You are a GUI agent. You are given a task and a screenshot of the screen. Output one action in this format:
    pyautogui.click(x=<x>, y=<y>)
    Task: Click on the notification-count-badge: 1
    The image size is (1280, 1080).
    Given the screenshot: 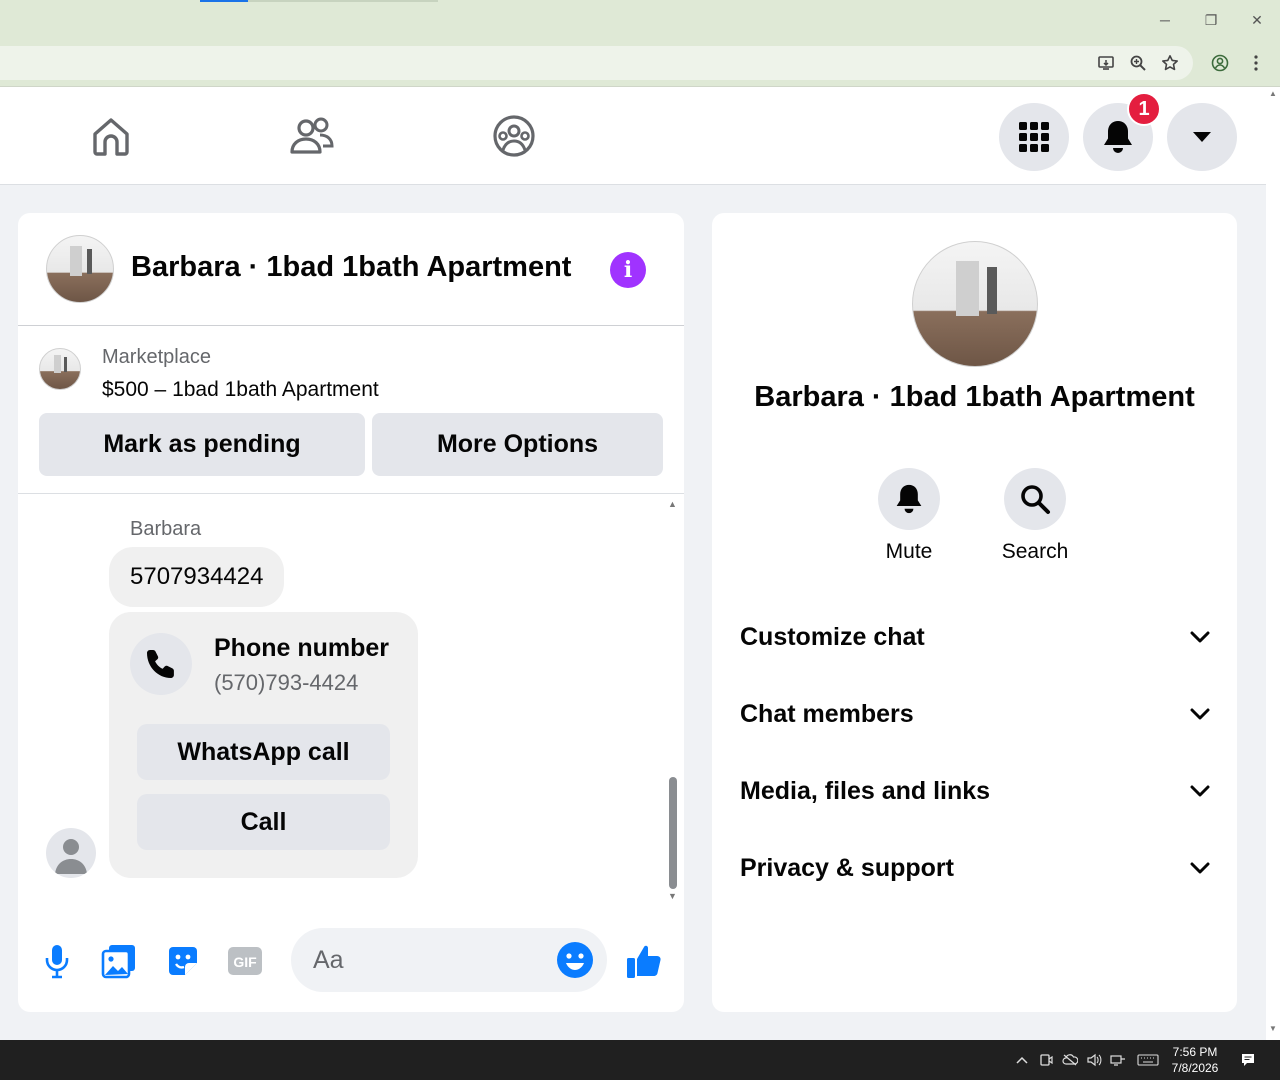 What is the action you would take?
    pyautogui.click(x=1144, y=109)
    